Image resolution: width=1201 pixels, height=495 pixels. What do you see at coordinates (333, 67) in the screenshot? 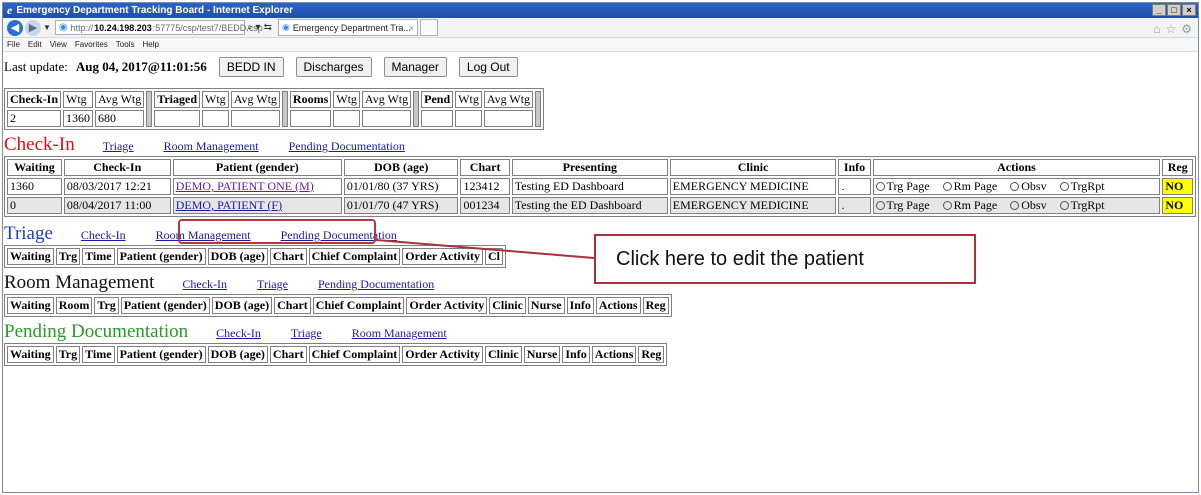
I see `discharges-button: Discharges` at bounding box center [333, 67].